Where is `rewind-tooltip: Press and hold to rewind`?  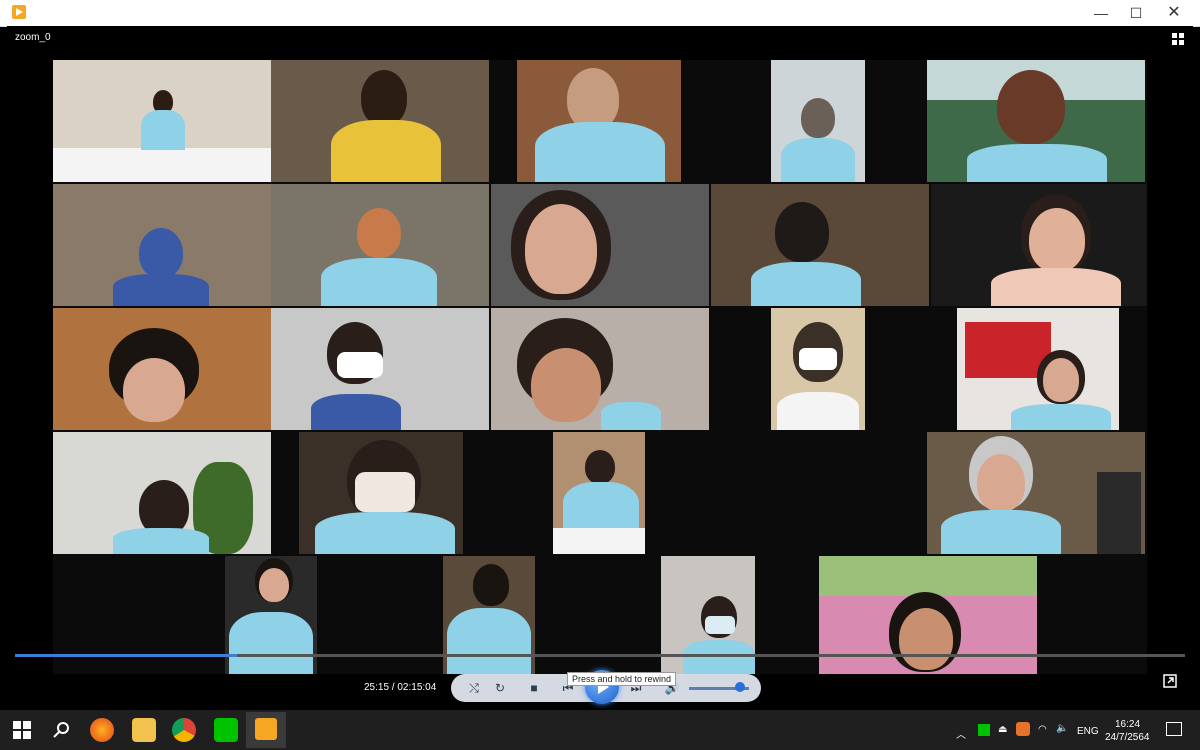 rewind-tooltip: Press and hold to rewind is located at coordinates (622, 679).